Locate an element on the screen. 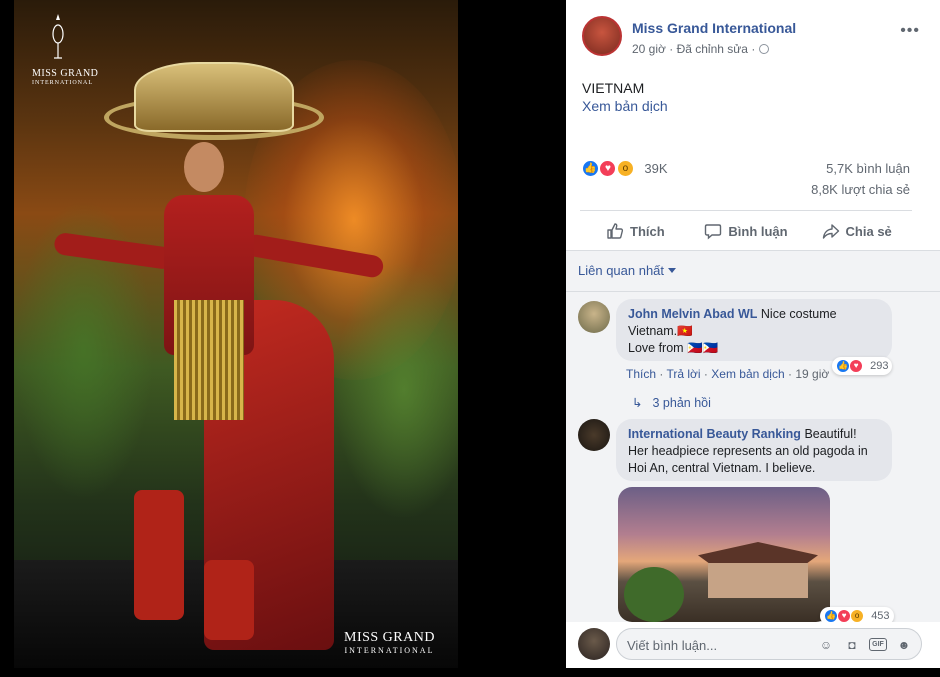  crown-logo-icon is located at coordinates (58, 36).